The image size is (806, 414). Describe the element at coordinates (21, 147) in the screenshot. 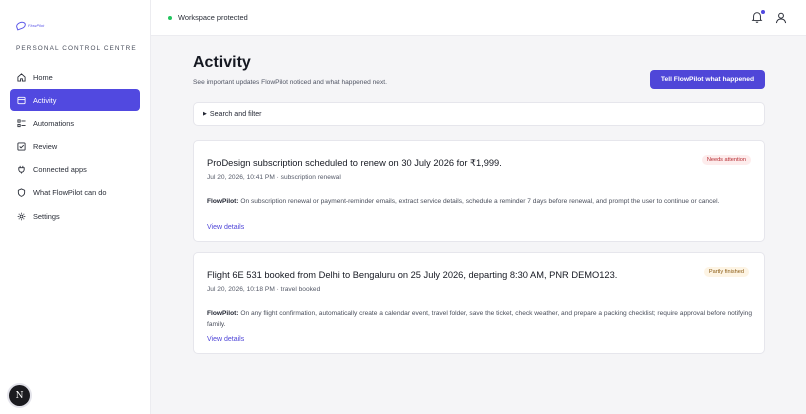

I see `review-icon` at that location.